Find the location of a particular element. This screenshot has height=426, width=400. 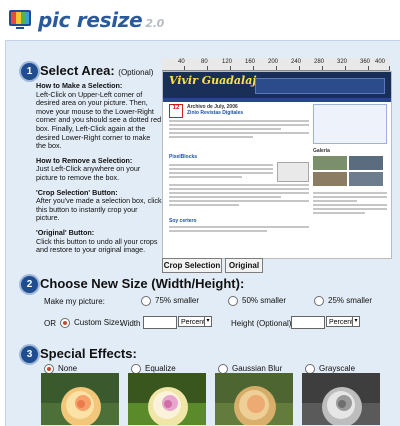

preview-side-title: Galería is located at coordinates (321, 151).